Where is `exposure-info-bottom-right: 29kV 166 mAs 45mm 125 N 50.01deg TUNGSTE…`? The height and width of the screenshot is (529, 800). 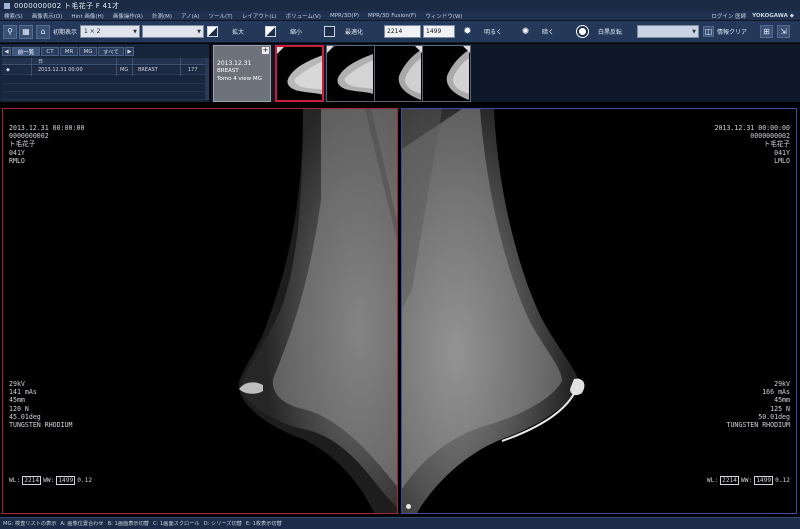
exposure-info-bottom-right: 29kV 166 mAs 45mm 125 N 50.01deg TUNGSTE… is located at coordinates (758, 404).